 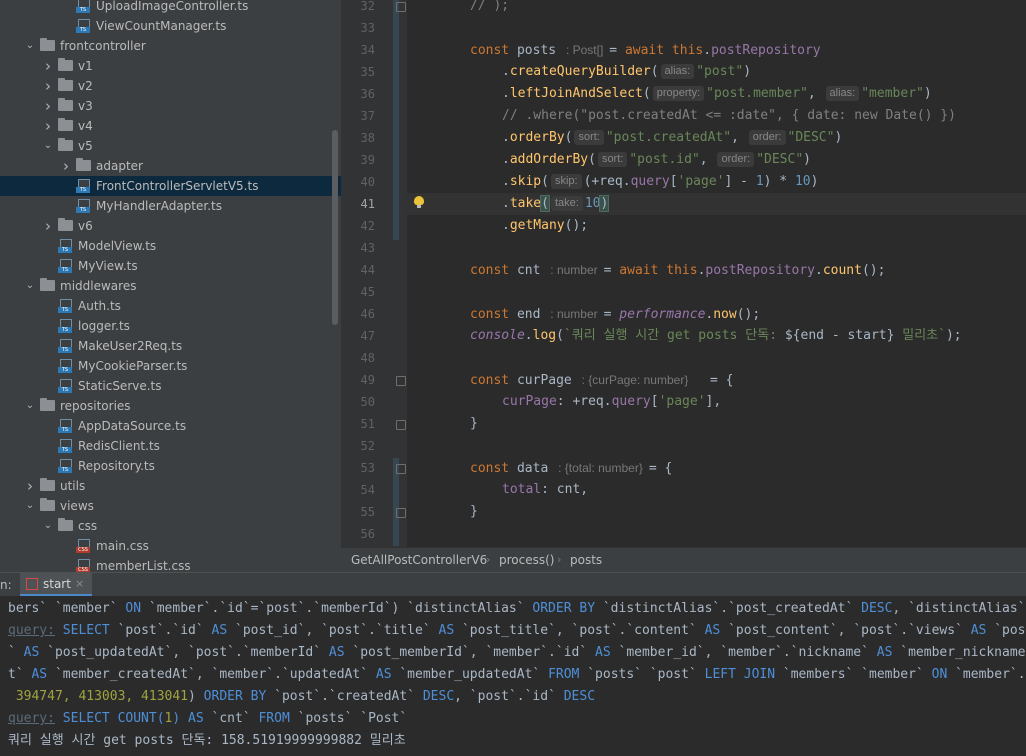 What do you see at coordinates (367, 248) in the screenshot?
I see `line-number: 43` at bounding box center [367, 248].